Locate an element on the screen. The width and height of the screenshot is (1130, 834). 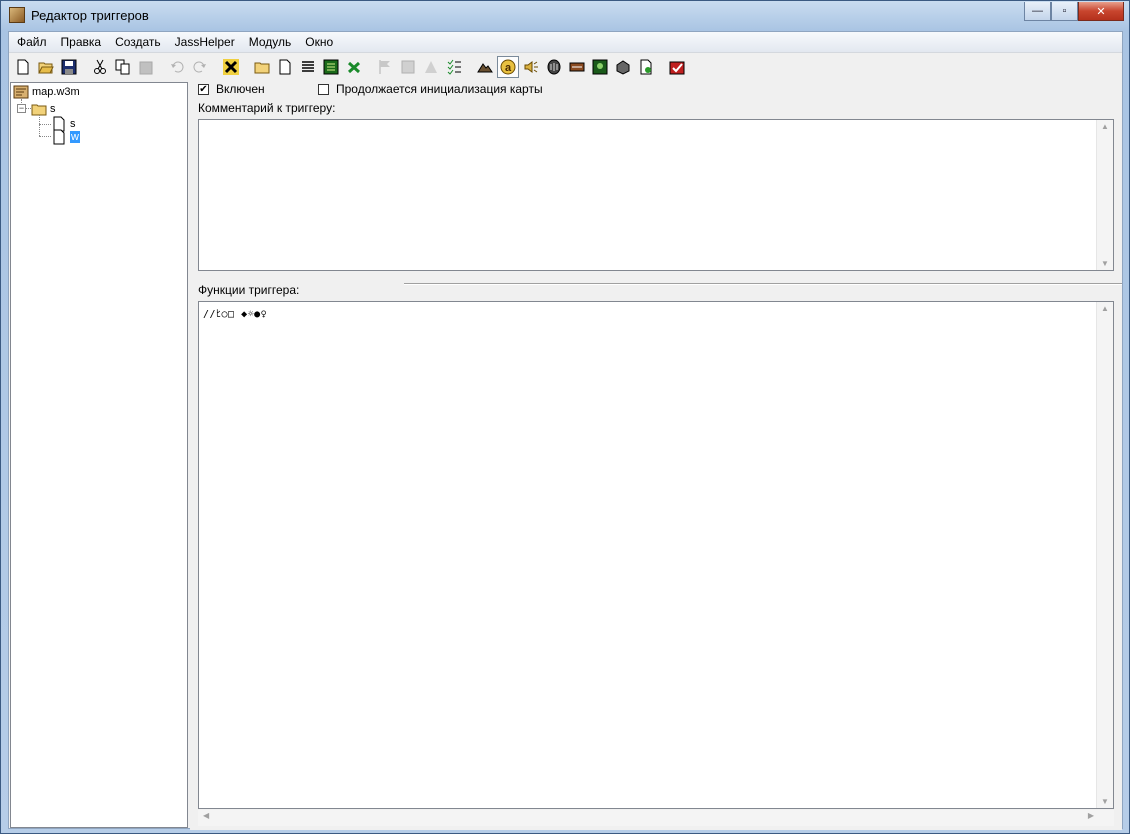
flag-button is located at coordinates (385, 67).